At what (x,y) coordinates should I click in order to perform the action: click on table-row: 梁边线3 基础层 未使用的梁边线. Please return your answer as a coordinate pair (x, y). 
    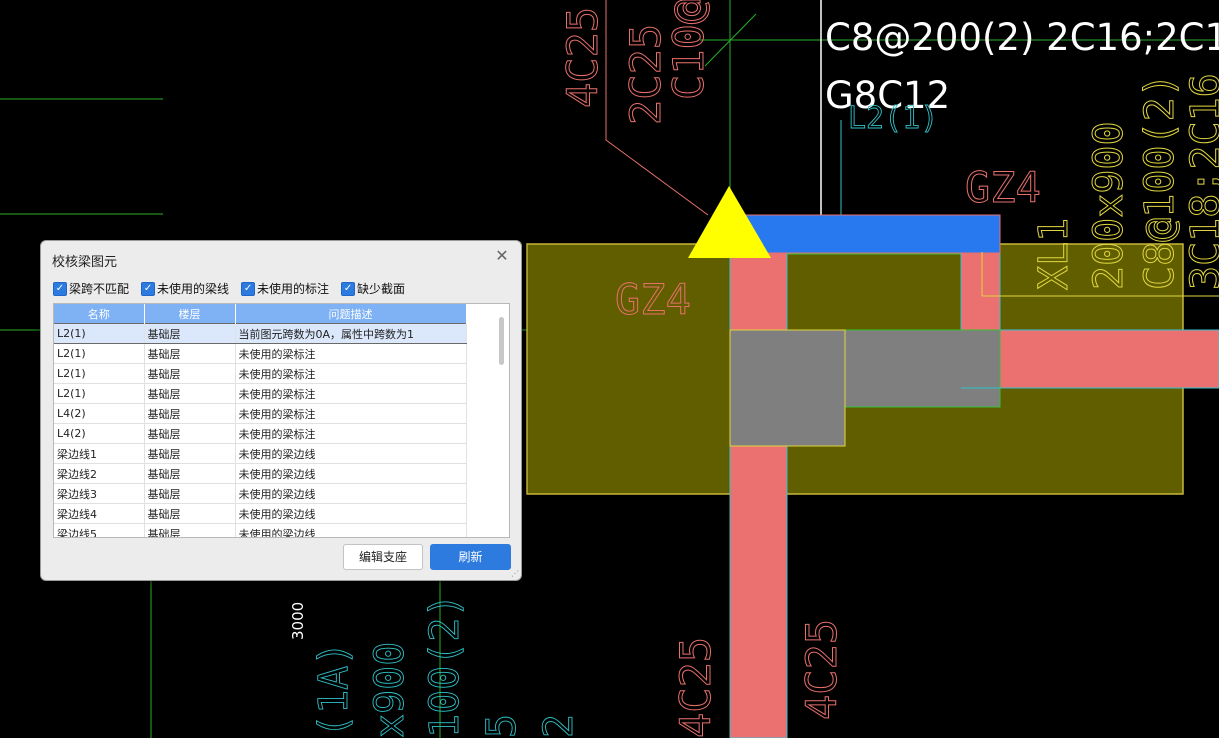
    Looking at the image, I should click on (260, 493).